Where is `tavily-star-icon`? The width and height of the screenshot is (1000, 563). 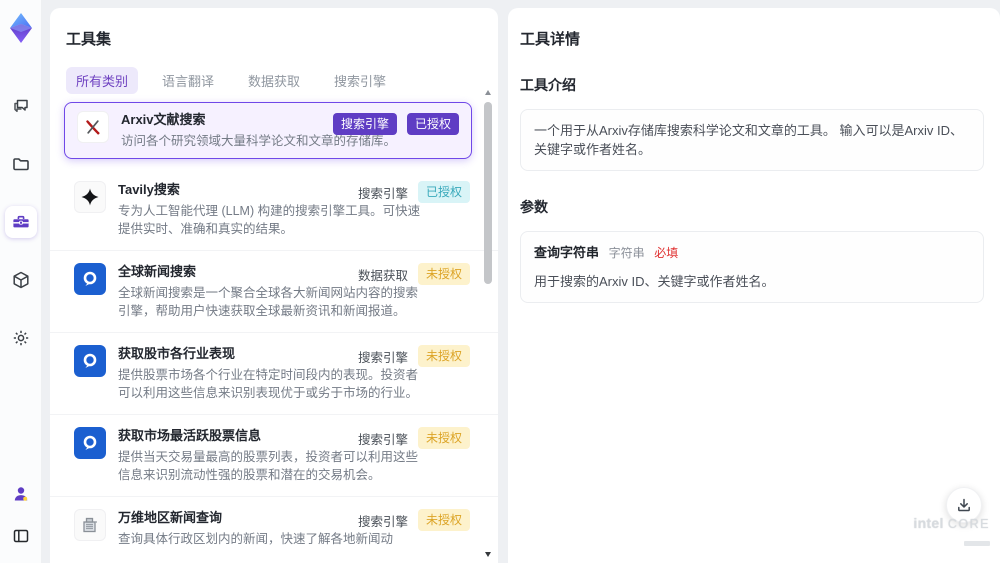 tavily-star-icon is located at coordinates (90, 197).